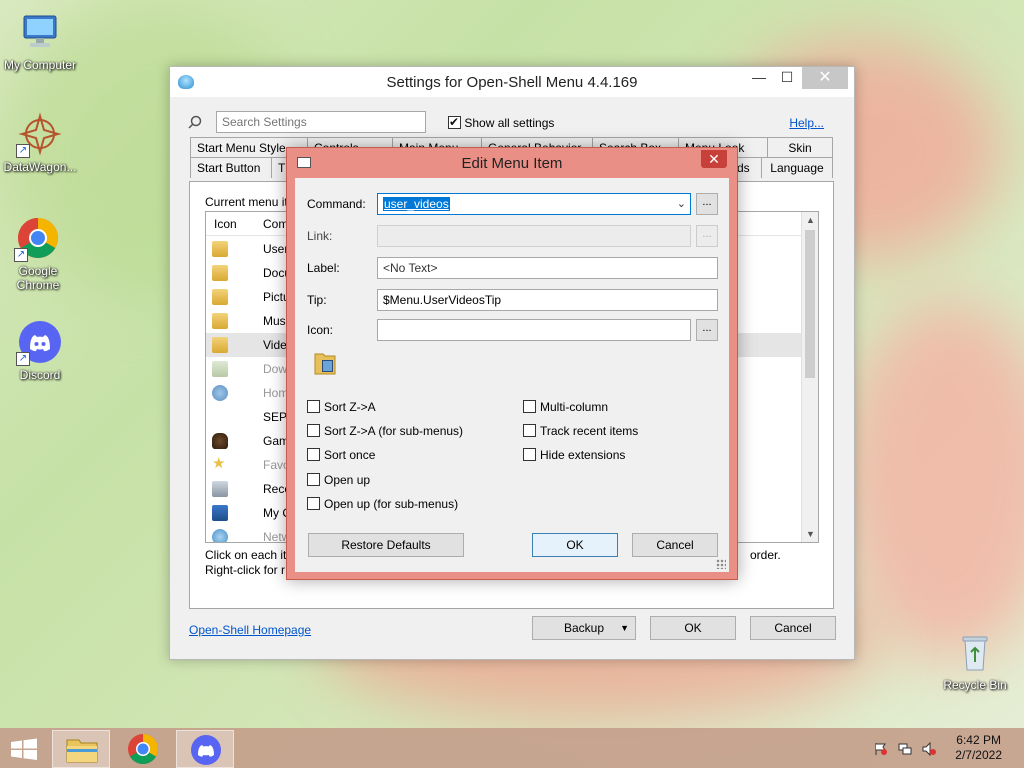 This screenshot has width=1024, height=768. I want to click on backup-label: Backup, so click(584, 628).